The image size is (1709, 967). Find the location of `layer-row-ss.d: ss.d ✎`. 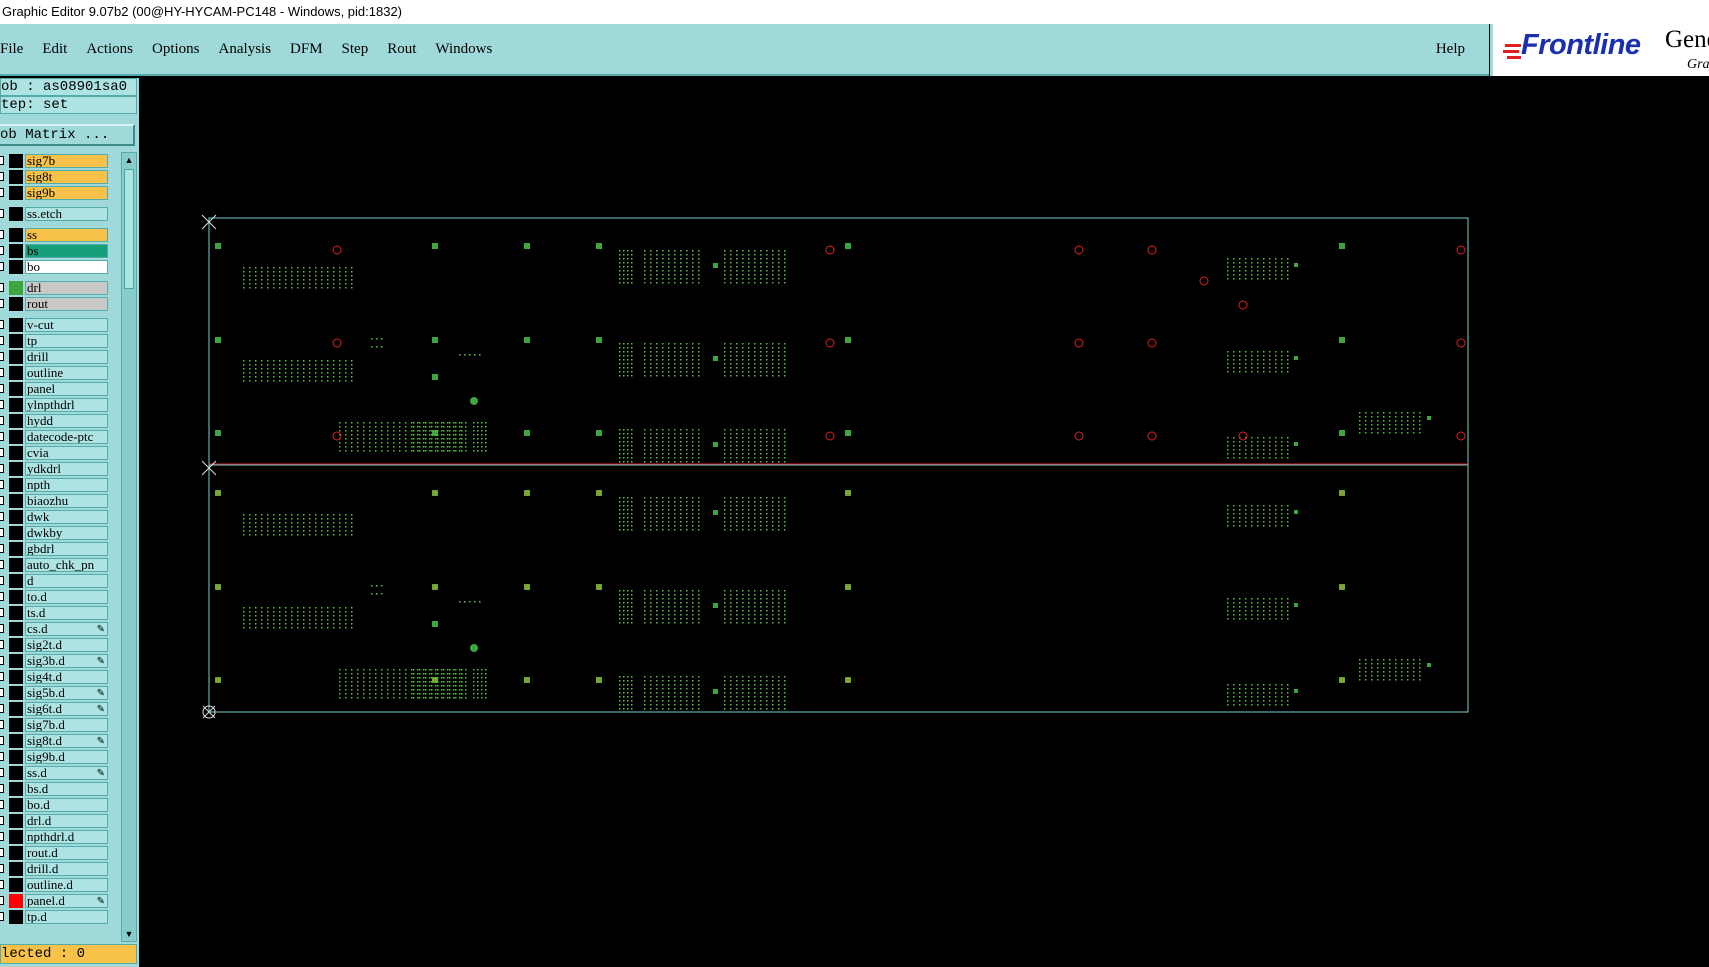

layer-row-ss.d: ss.d ✎ is located at coordinates (55, 773).